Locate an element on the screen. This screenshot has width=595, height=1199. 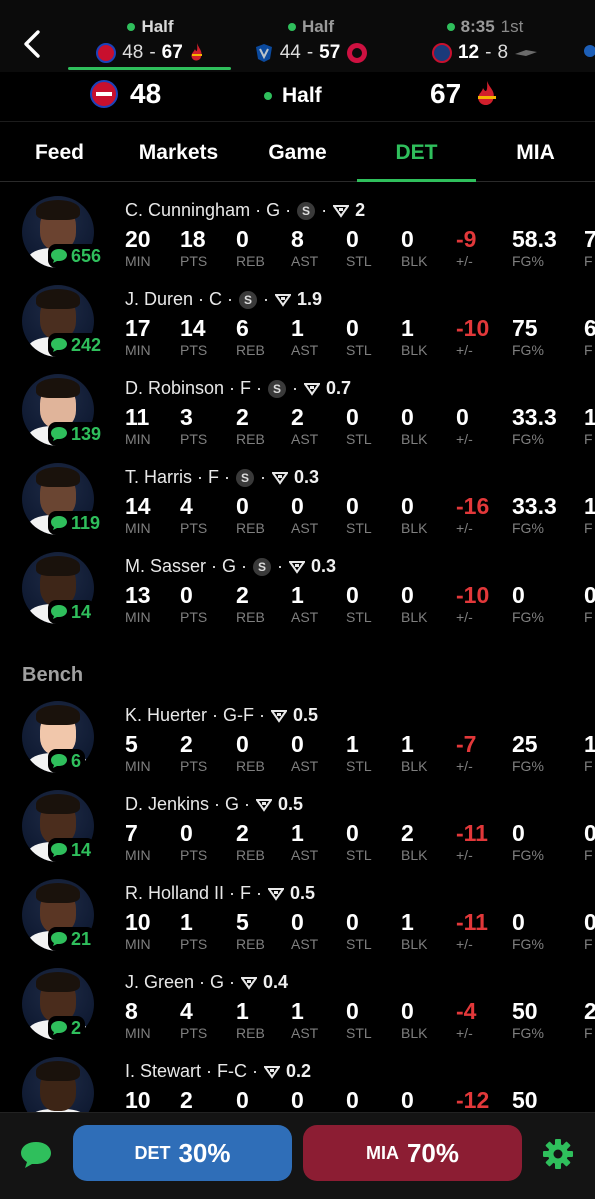
tab-game: Game is located at coordinates (297, 152).